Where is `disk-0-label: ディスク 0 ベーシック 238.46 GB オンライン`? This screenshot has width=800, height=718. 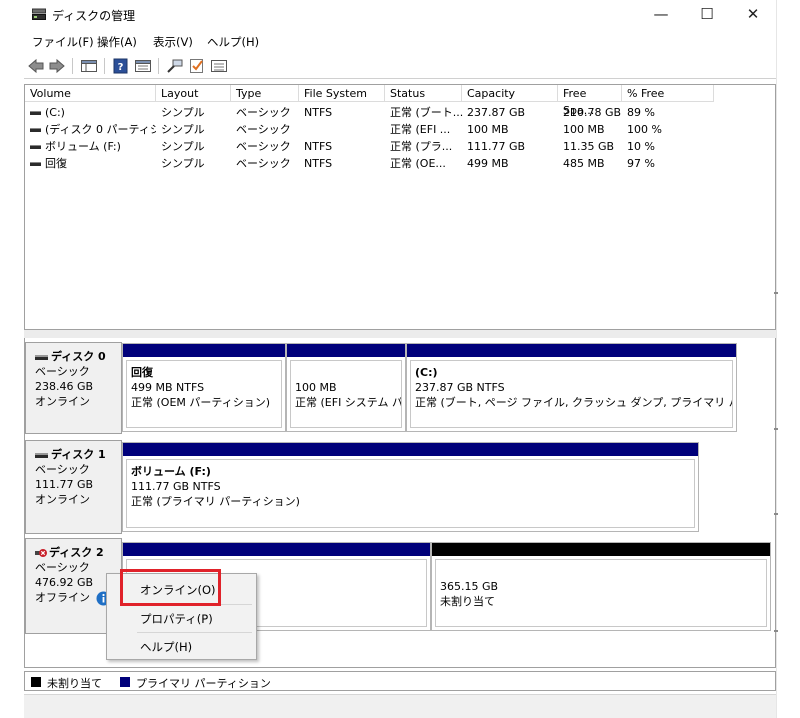 disk-0-label: ディスク 0 ベーシック 238.46 GB オンライン is located at coordinates (73, 388).